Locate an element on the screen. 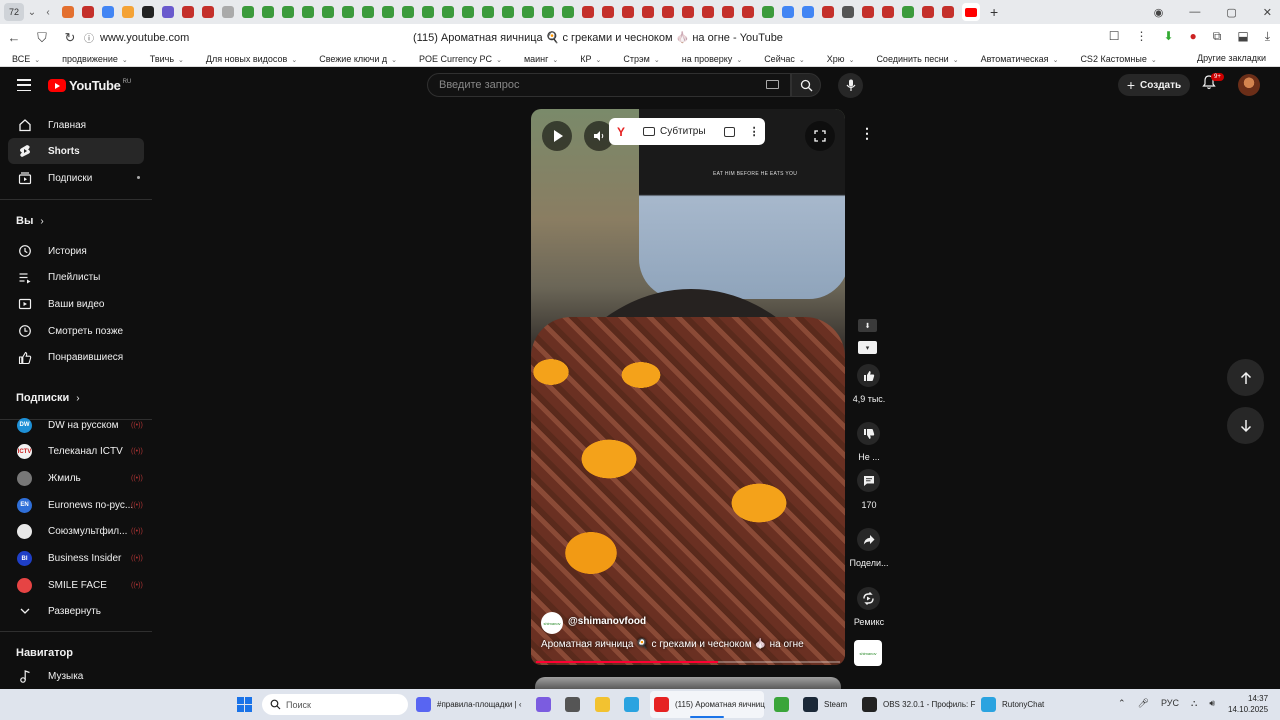 Image resolution: width=1280 pixels, height=720 pixels. sidebar-item-shorts: Shorts is located at coordinates (76, 151).